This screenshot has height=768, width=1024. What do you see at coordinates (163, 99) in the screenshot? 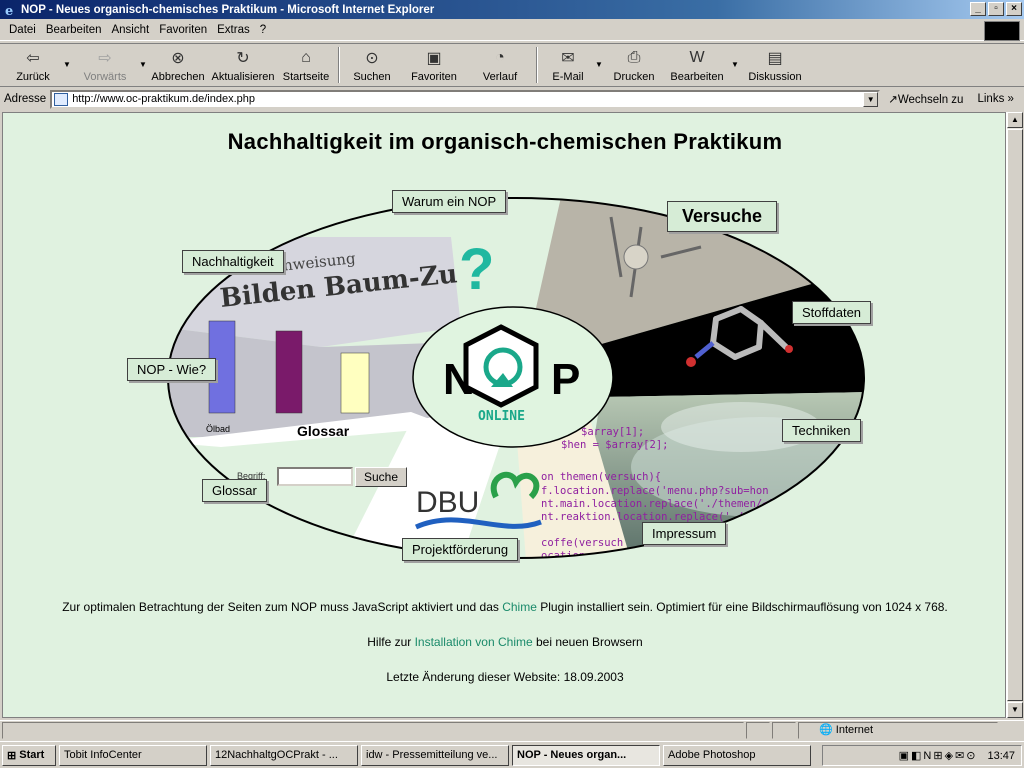
I see `address-url: http://www.oc-praktikum.de/index.php` at bounding box center [163, 99].